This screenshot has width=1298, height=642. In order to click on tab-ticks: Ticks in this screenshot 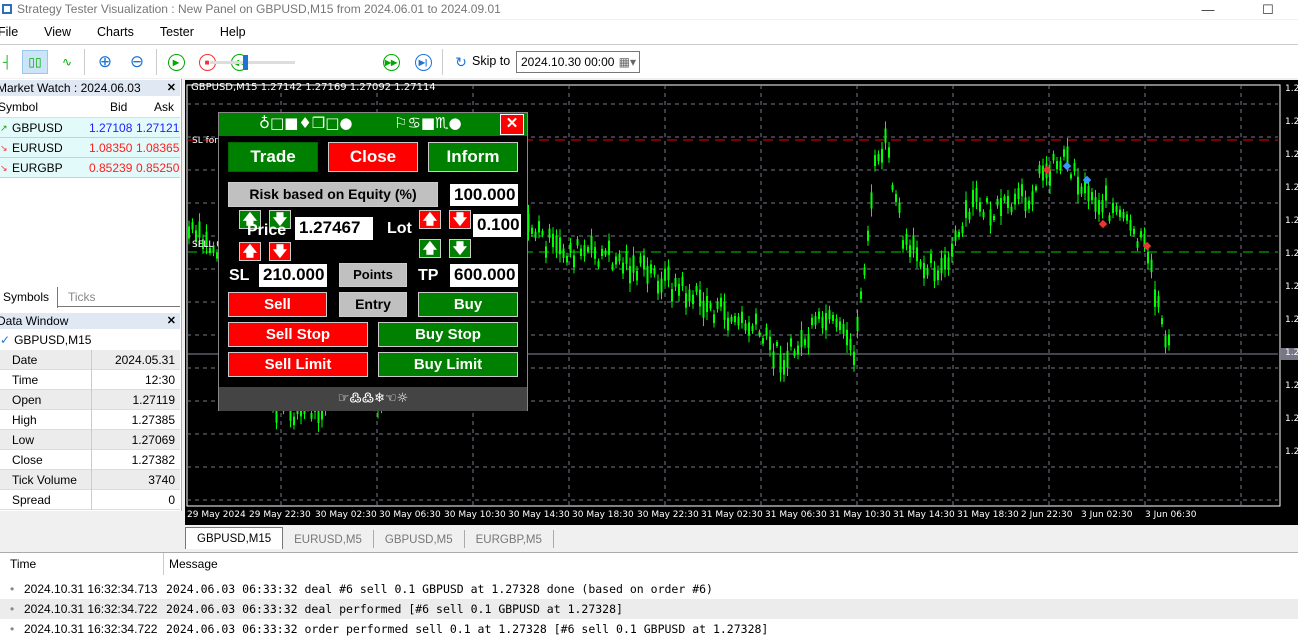, I will do `click(82, 297)`.